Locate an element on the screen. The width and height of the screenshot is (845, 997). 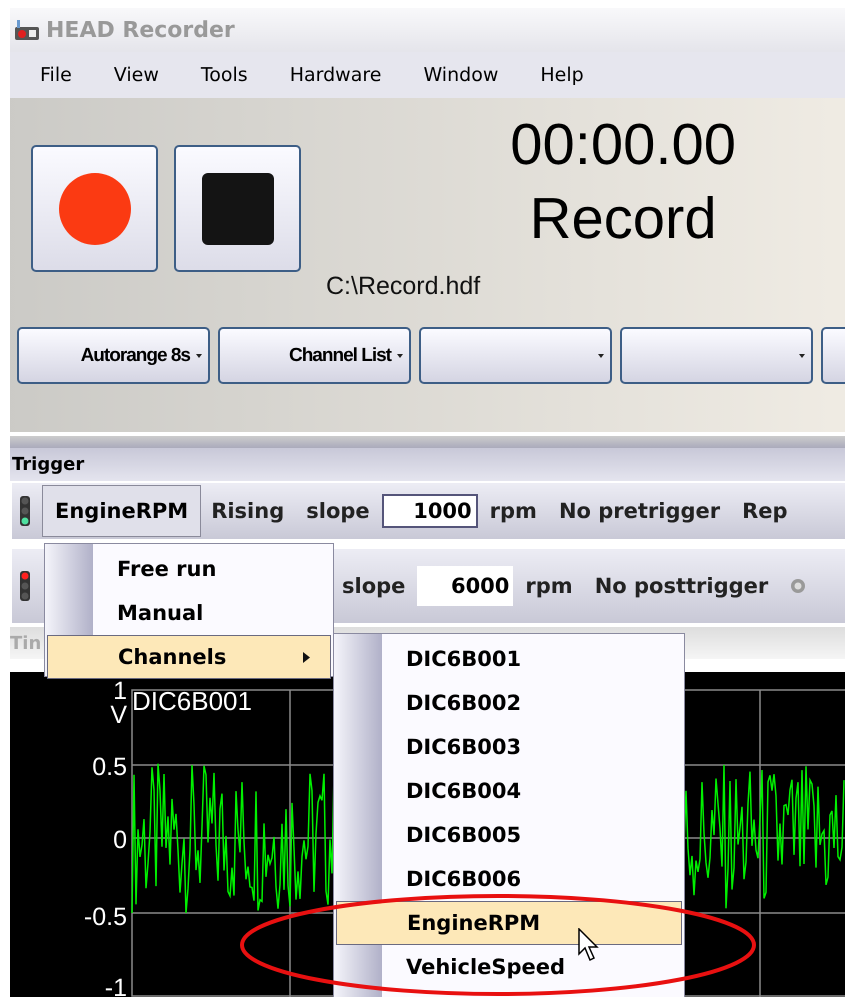
threshold-field: 6000 is located at coordinates (465, 586).